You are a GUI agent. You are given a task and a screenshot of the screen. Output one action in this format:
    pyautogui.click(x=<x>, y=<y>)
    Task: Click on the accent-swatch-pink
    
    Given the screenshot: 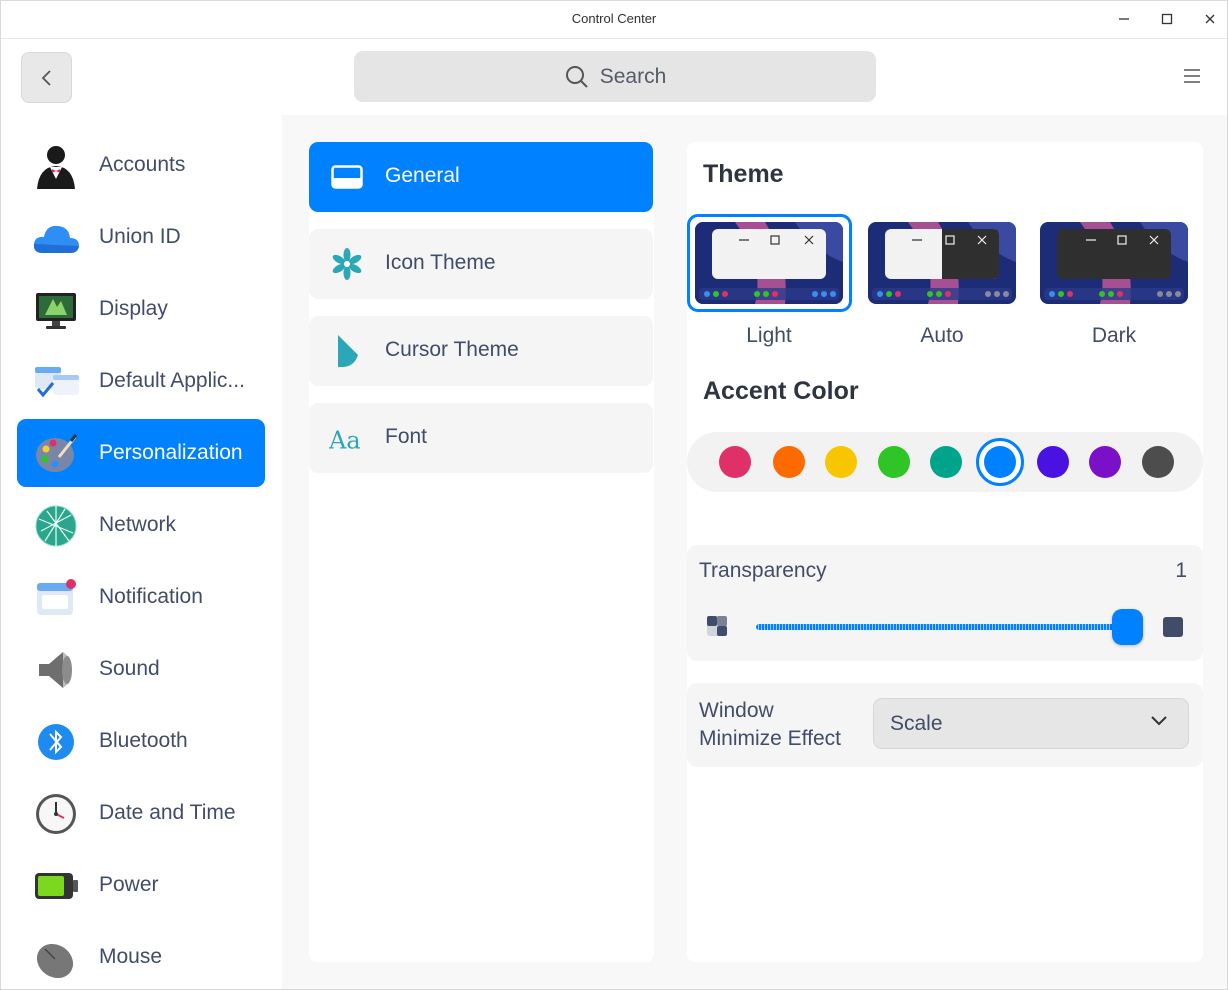 What is the action you would take?
    pyautogui.click(x=735, y=462)
    